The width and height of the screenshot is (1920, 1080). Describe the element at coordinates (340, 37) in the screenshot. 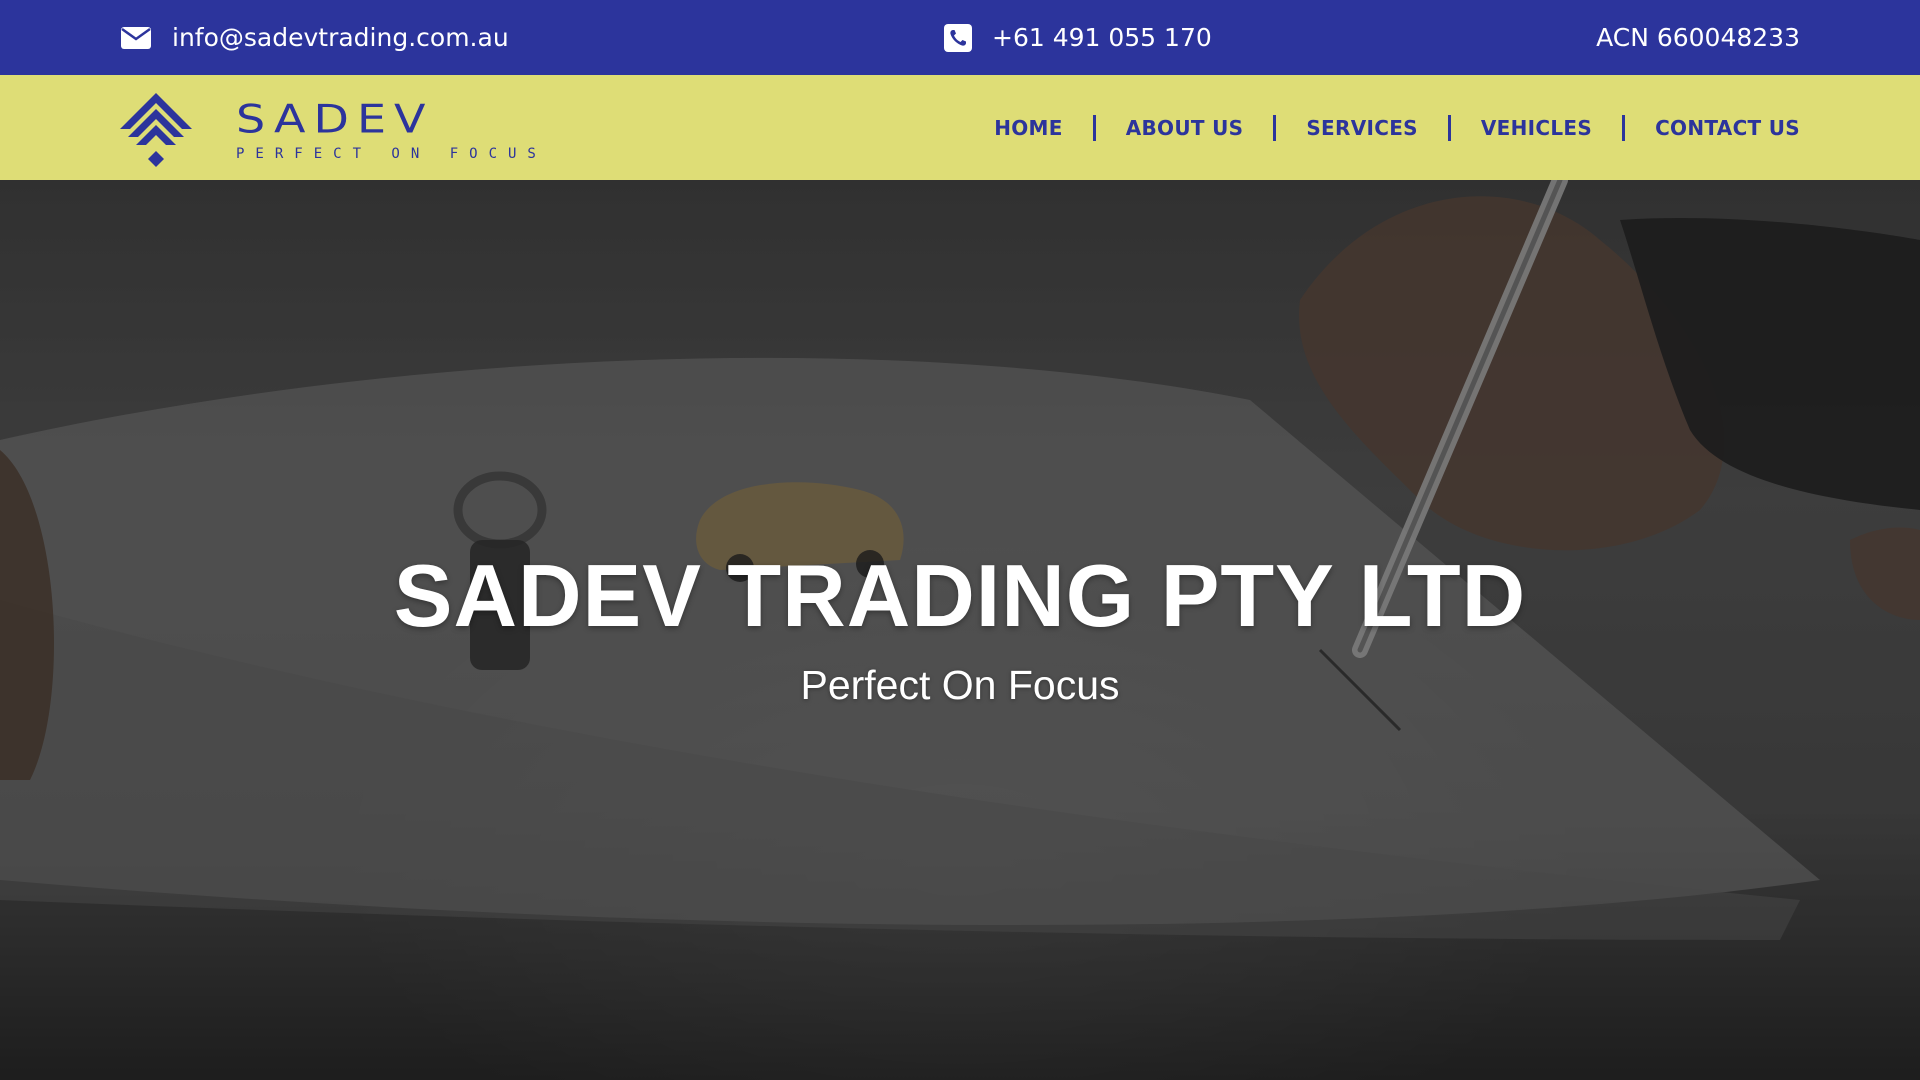

I see `email-text: info@sadevtrading.com.au` at that location.